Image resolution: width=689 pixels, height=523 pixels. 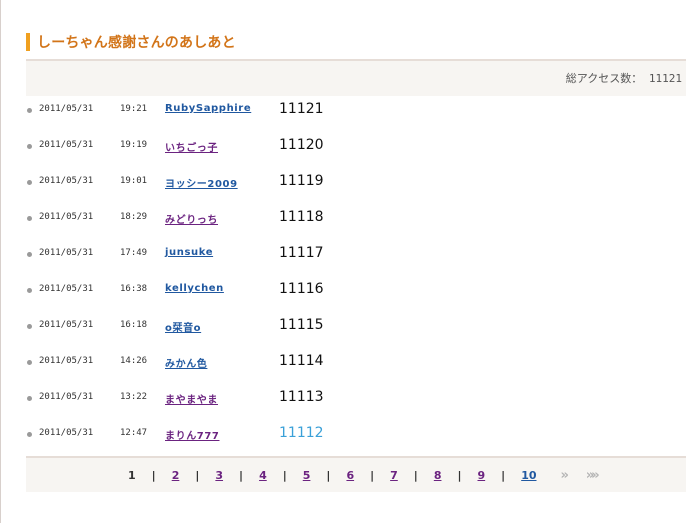 What do you see at coordinates (528, 475) in the screenshot?
I see `page-link-10: 10` at bounding box center [528, 475].